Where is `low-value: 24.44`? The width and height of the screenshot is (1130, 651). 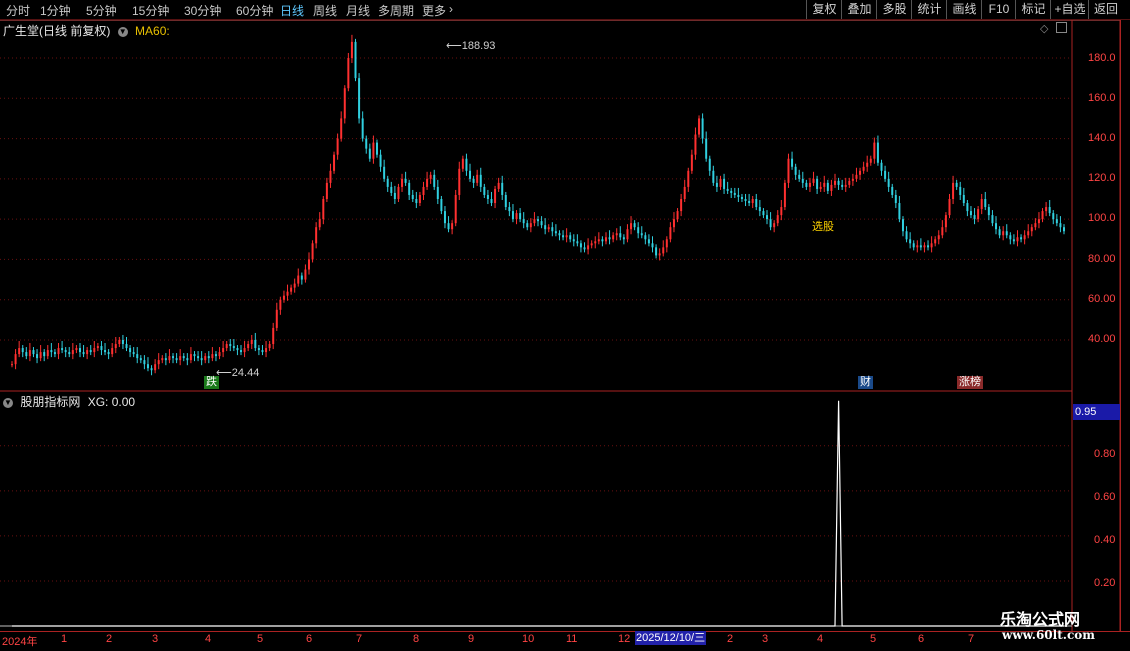
low-value: 24.44 is located at coordinates (245, 373).